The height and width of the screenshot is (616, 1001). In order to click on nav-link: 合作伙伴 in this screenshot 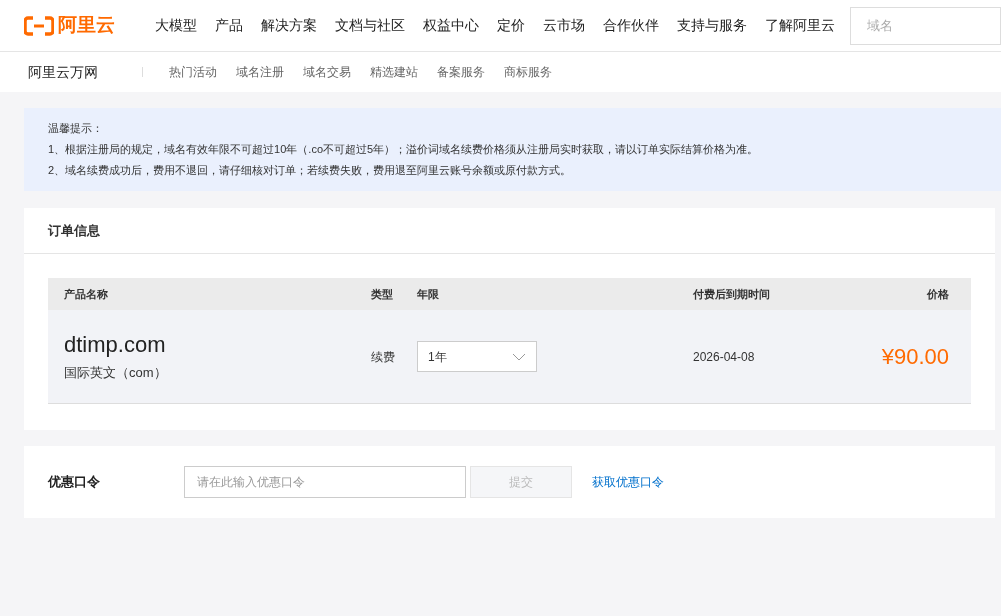, I will do `click(631, 25)`.